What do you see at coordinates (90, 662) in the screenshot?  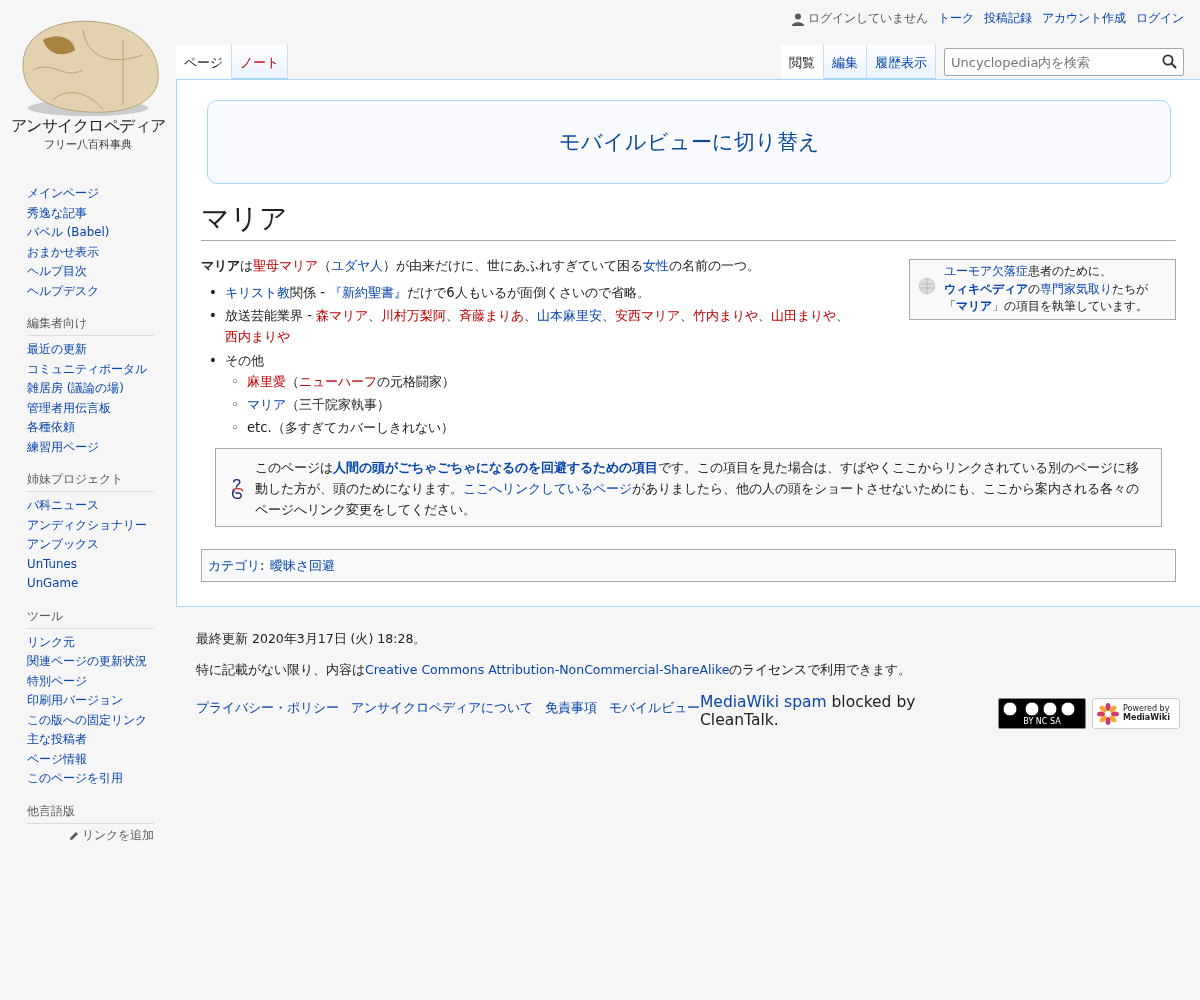 I see `sidebar-link: 関連ページの更新状況` at bounding box center [90, 662].